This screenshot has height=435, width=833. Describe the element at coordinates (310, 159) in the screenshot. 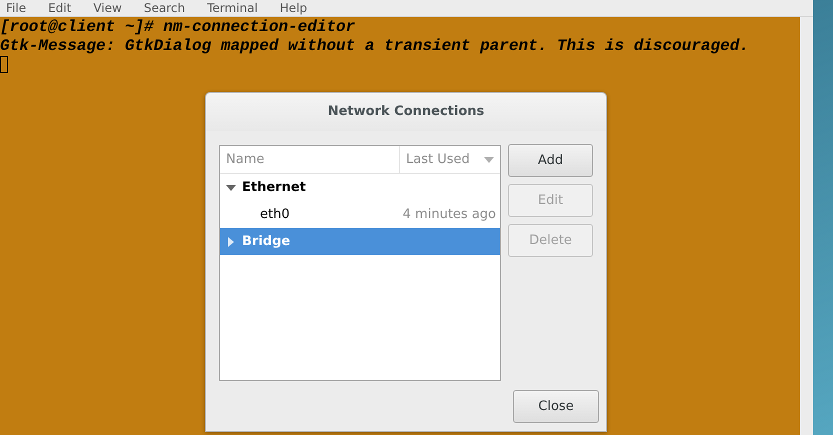

I see `column-header: Name` at that location.